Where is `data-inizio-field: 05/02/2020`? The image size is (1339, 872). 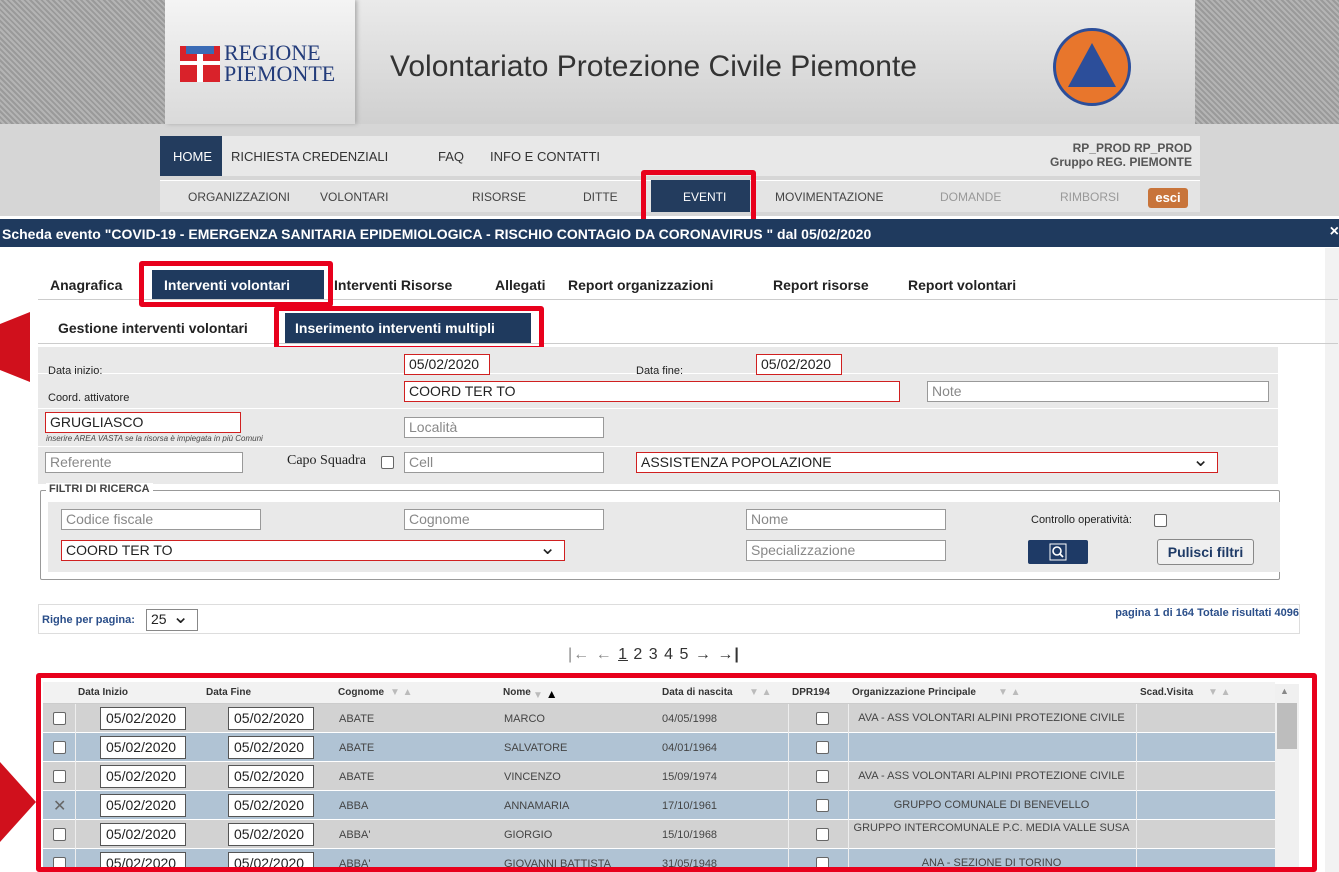 data-inizio-field: 05/02/2020 is located at coordinates (447, 364).